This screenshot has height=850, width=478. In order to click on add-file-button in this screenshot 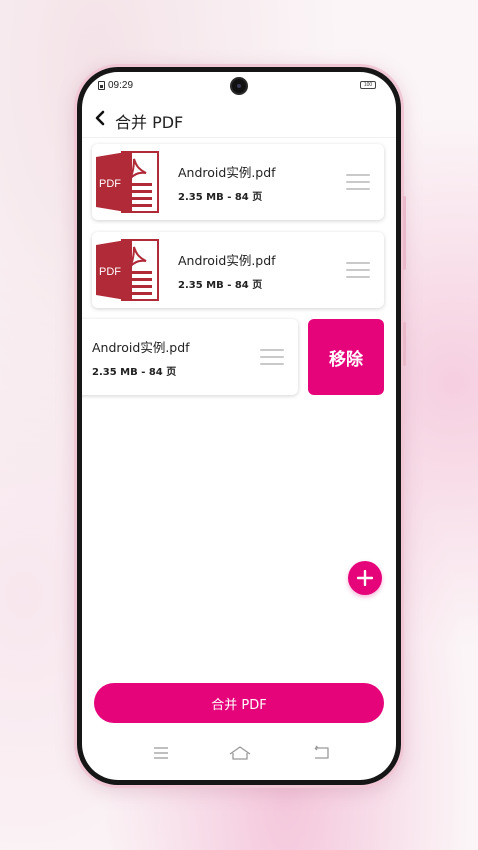, I will do `click(365, 578)`.